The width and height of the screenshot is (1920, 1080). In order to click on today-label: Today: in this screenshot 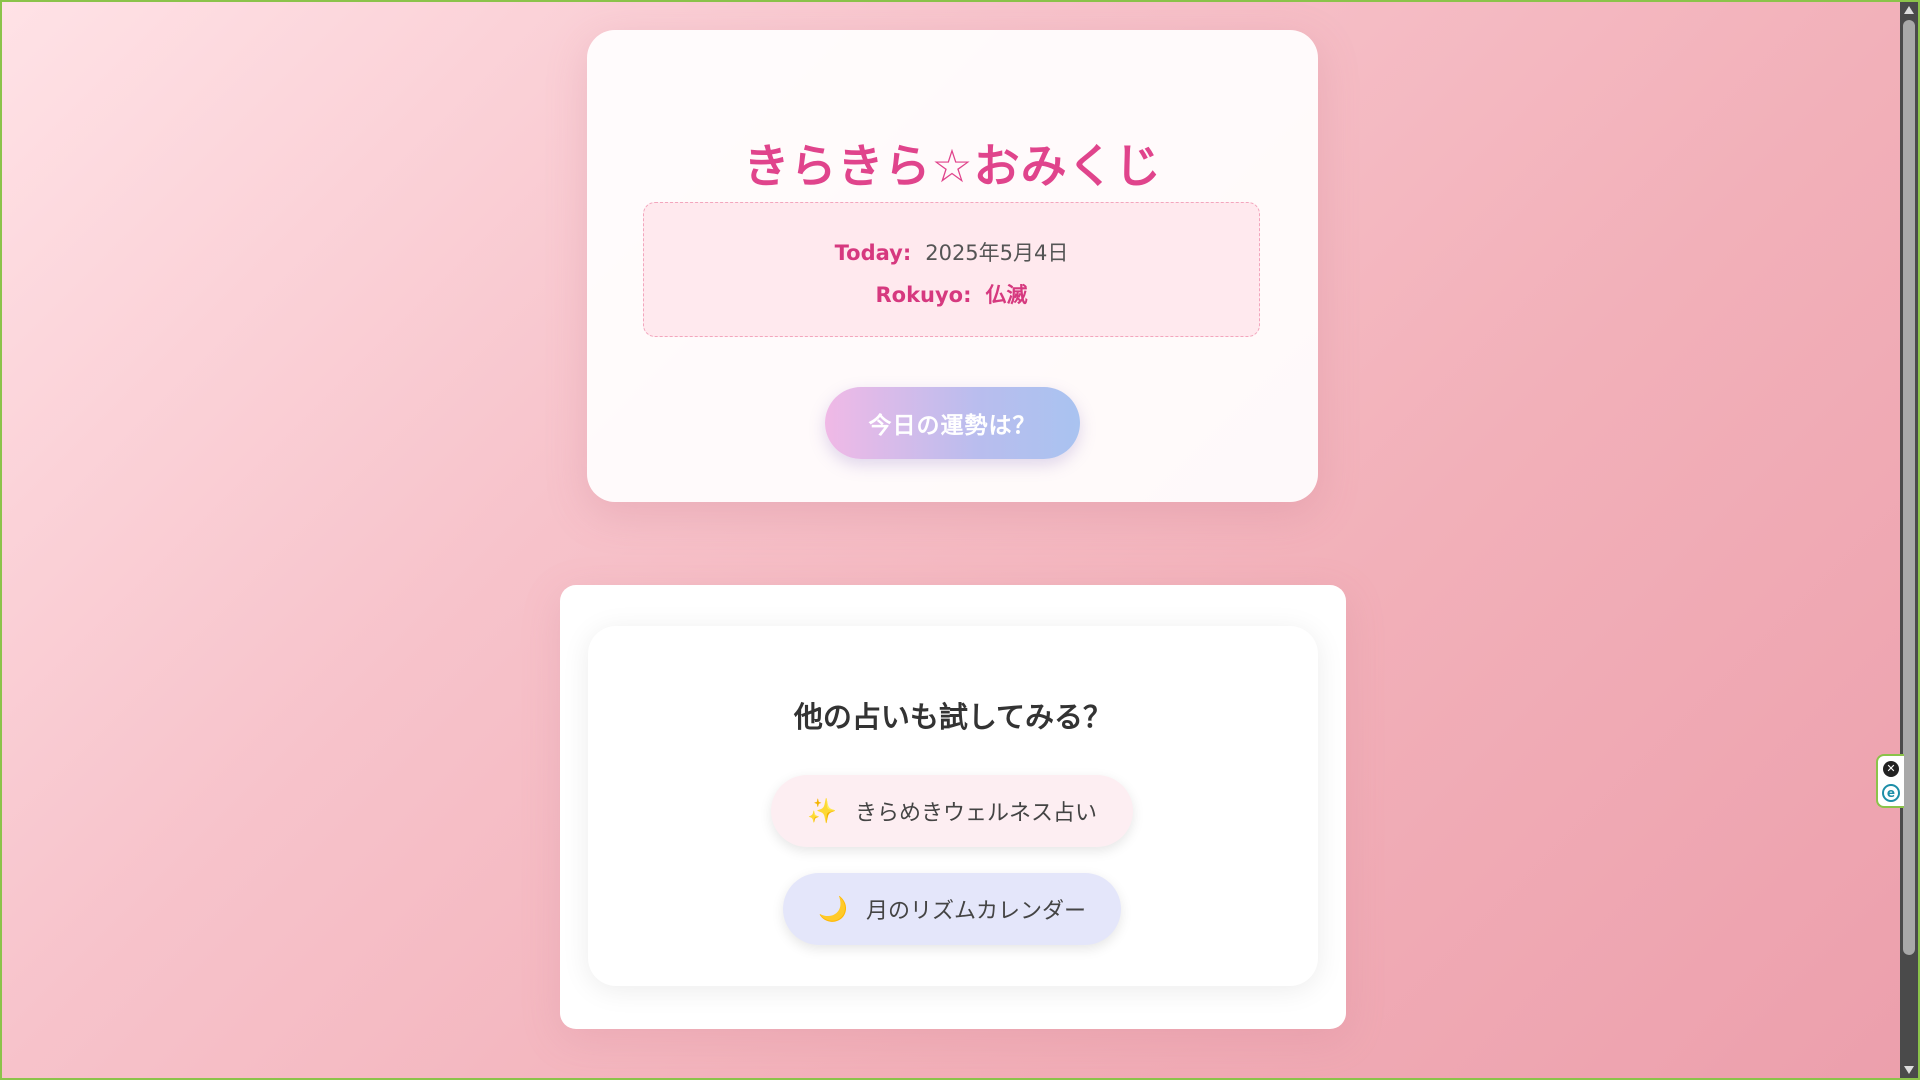, I will do `click(873, 253)`.